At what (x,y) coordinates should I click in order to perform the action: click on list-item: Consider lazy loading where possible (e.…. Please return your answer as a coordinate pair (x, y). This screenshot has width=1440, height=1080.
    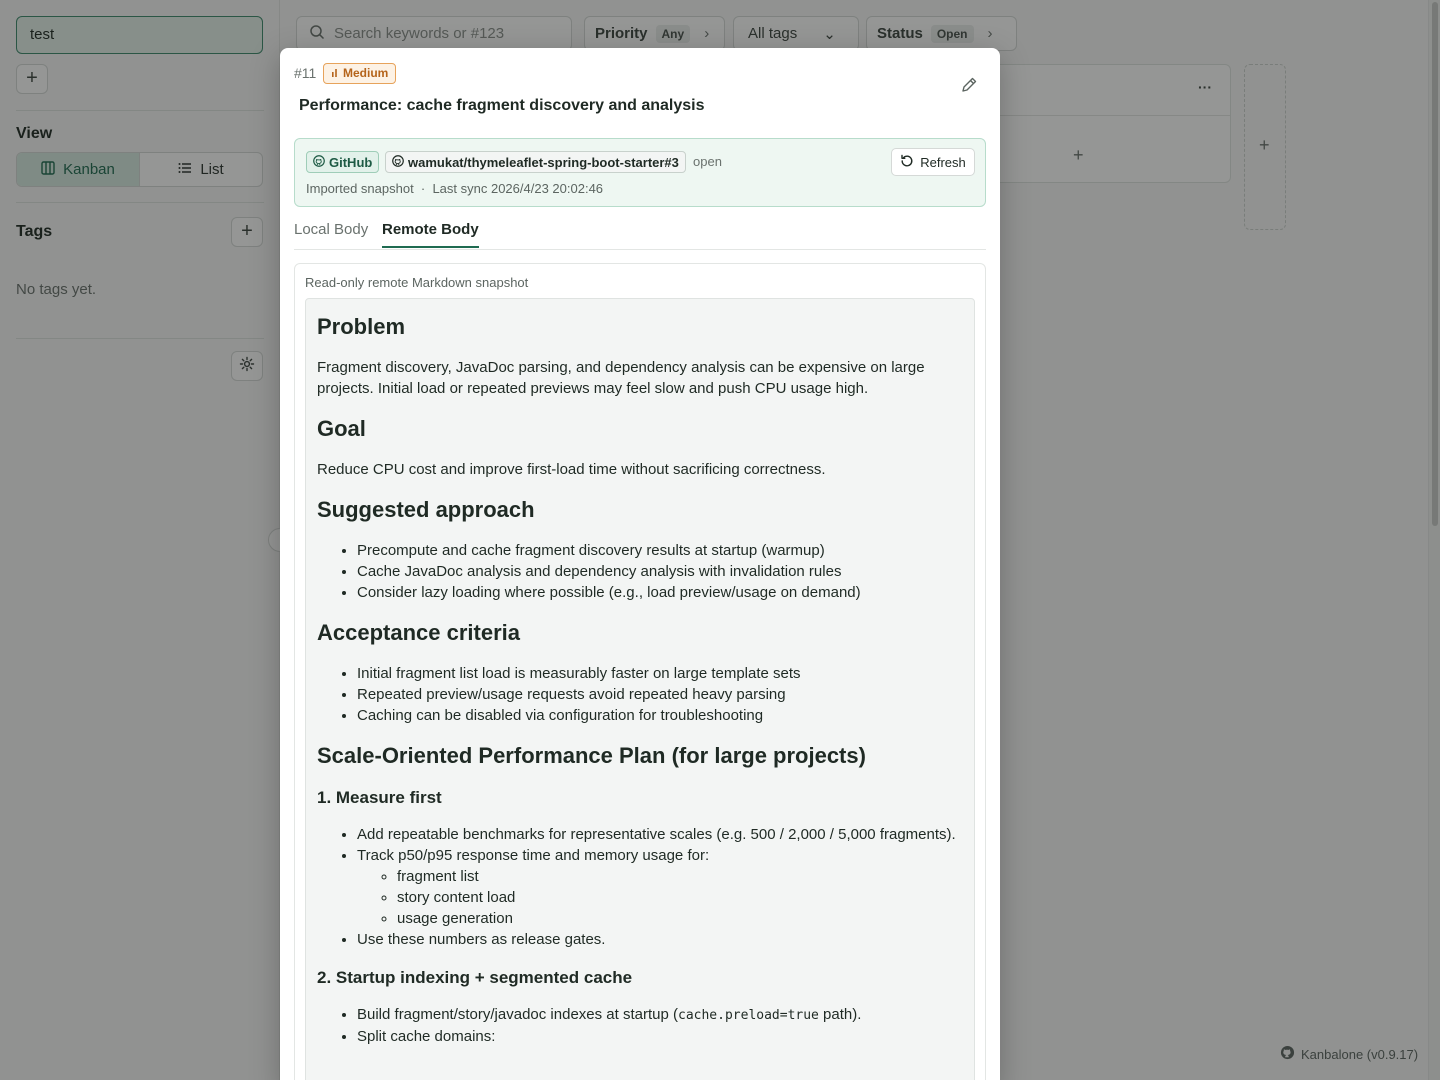
    Looking at the image, I should click on (660, 592).